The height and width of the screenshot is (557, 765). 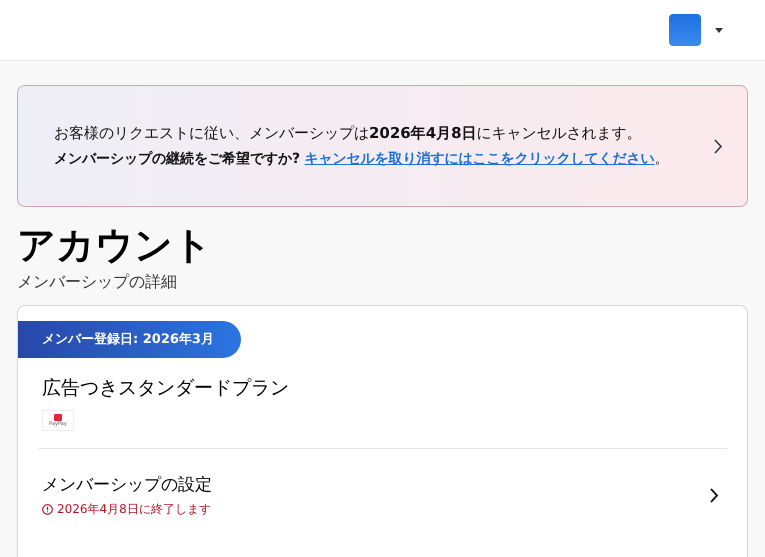 I want to click on undo-cancel-link: キャンセルを取り消すにはここをクリックしてください, so click(x=479, y=159).